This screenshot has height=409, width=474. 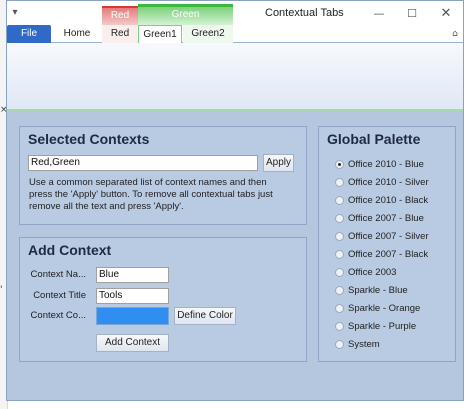 I want to click on palette-option-label: Office 2007 - Silver, so click(x=388, y=236).